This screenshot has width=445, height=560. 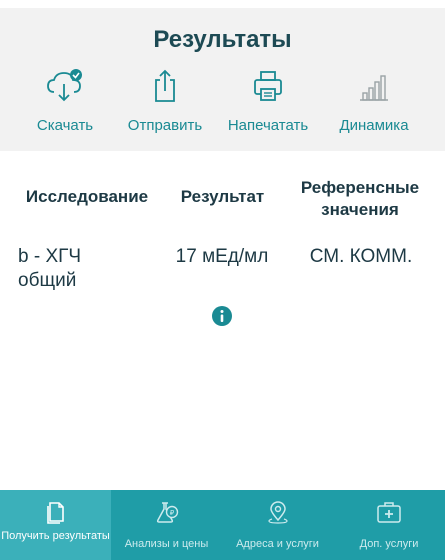 What do you see at coordinates (277, 544) in the screenshot?
I see `tab-label: Адреса и услуги` at bounding box center [277, 544].